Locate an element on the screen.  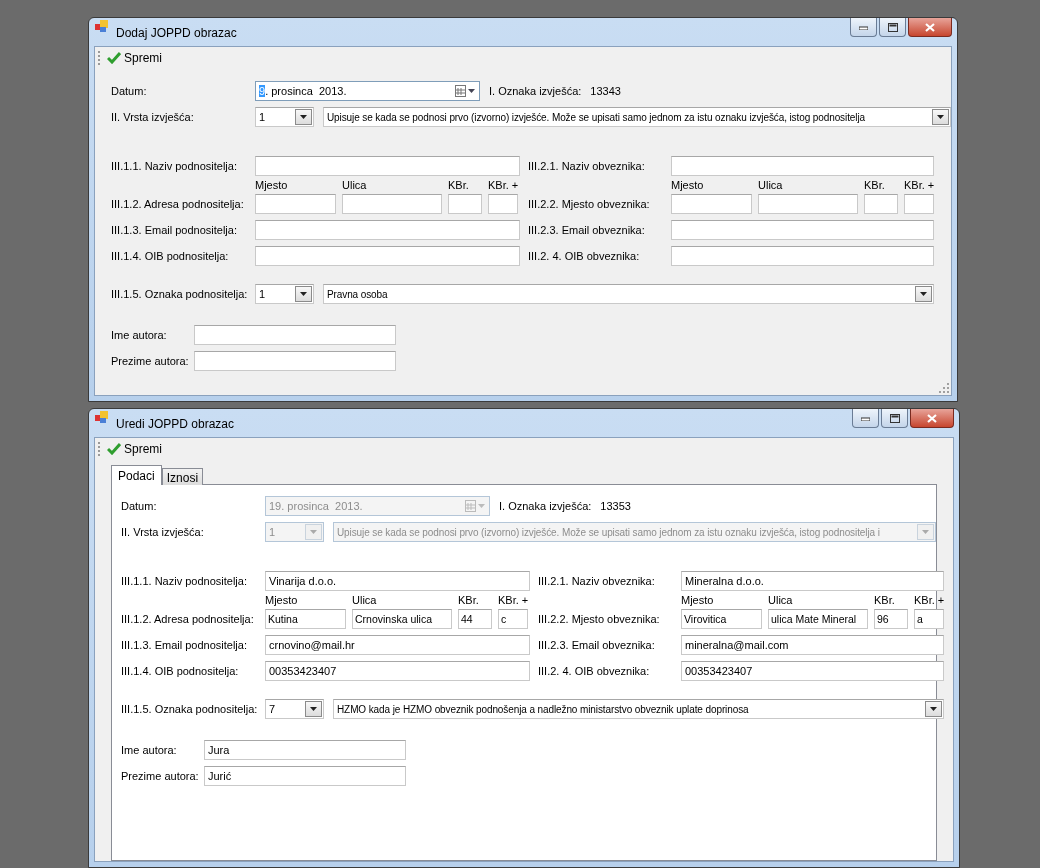
app-icon is located at coordinates (102, 417).